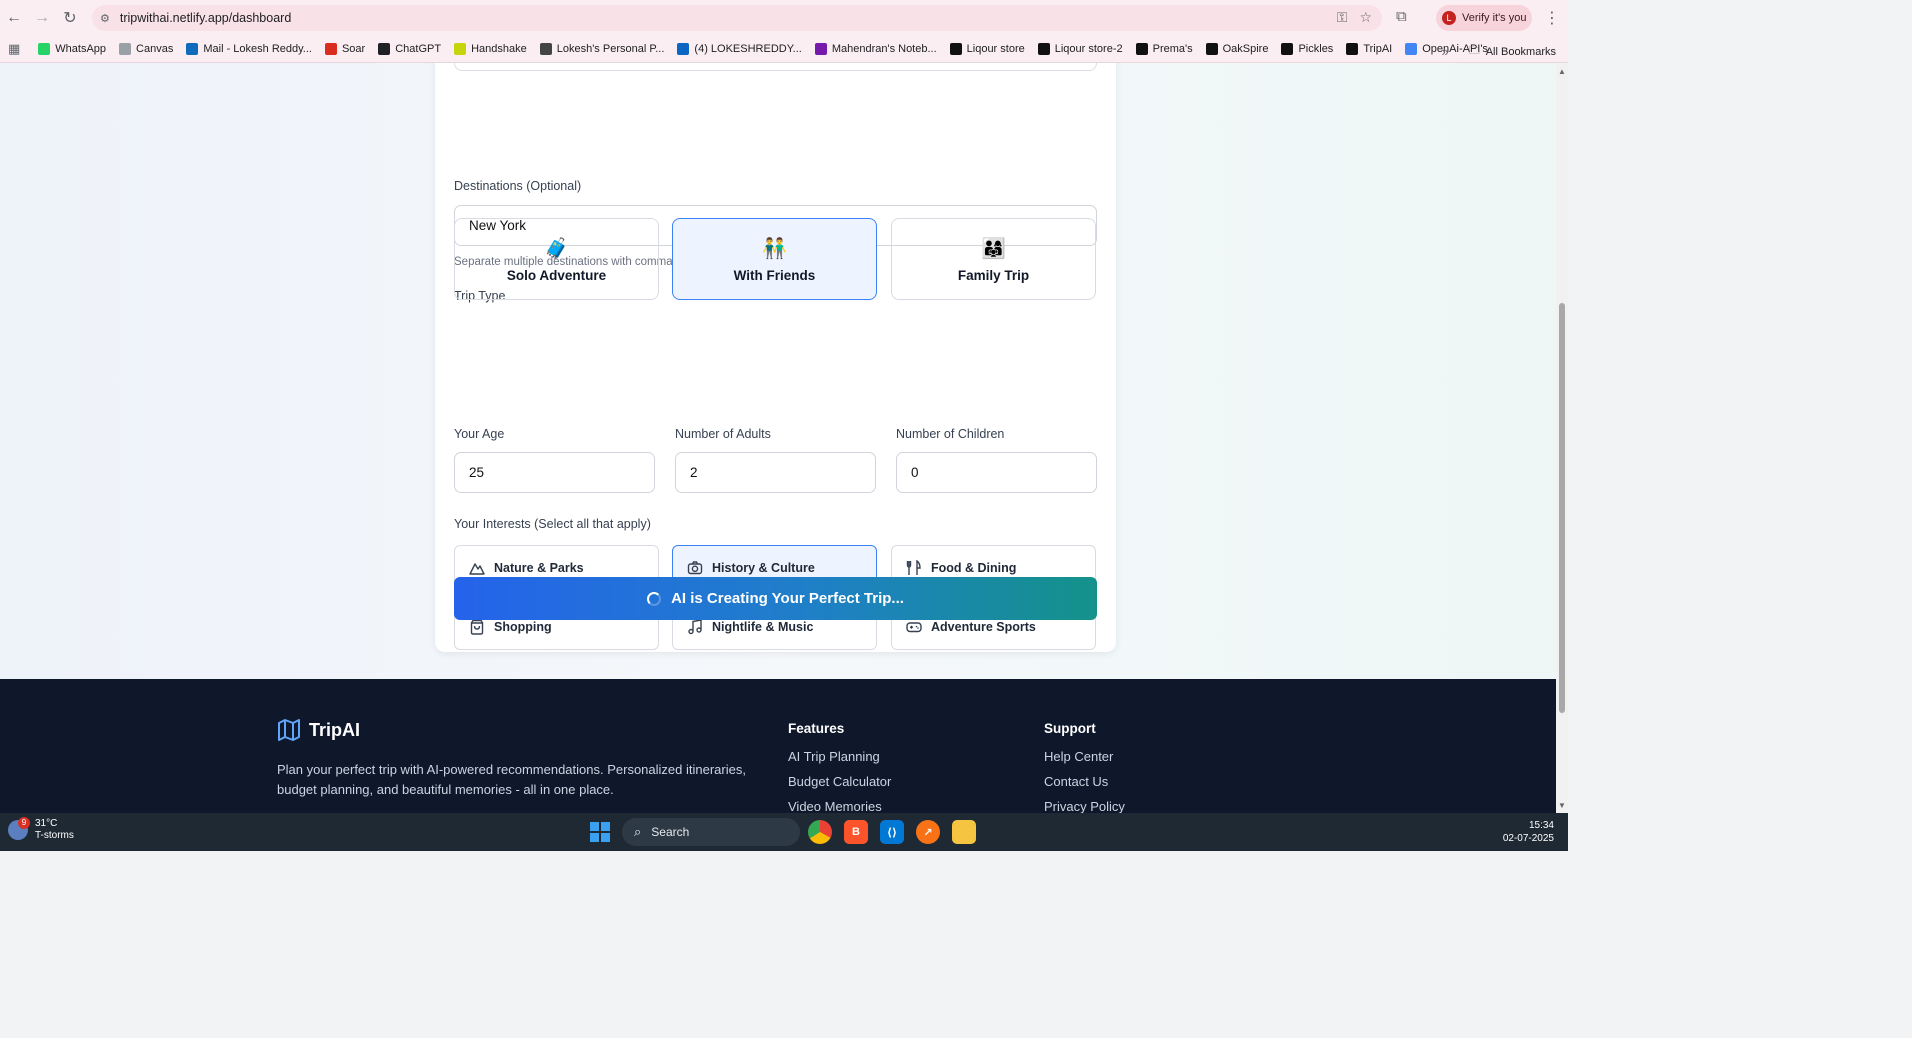 This screenshot has width=1912, height=1038. Describe the element at coordinates (14, 18) in the screenshot. I see `back-icon: ←` at that location.